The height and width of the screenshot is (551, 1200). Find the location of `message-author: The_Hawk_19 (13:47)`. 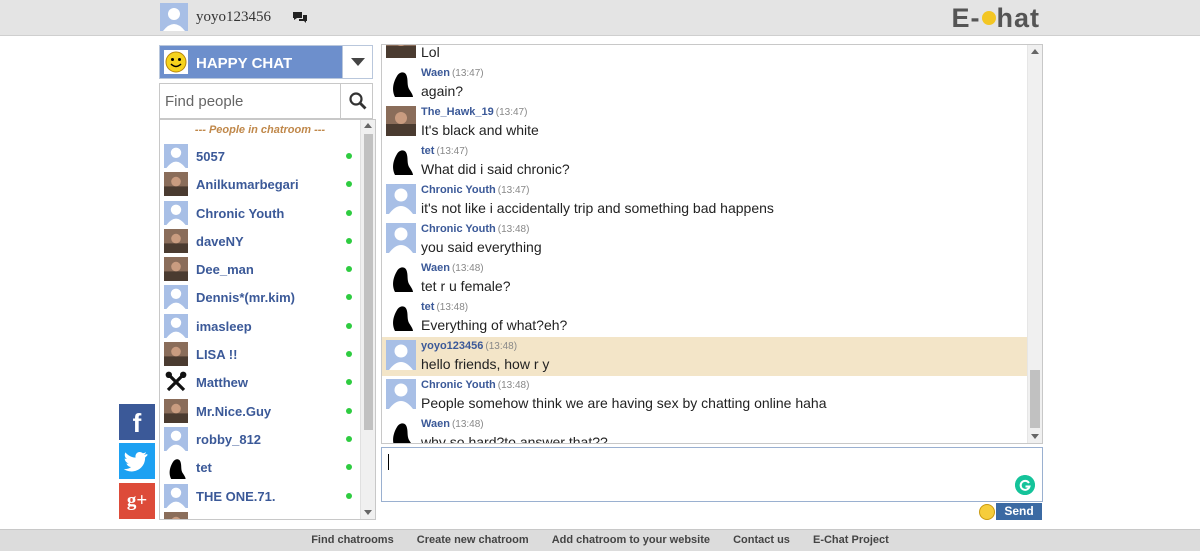

message-author: The_Hawk_19 (13:47) is located at coordinates (474, 112).